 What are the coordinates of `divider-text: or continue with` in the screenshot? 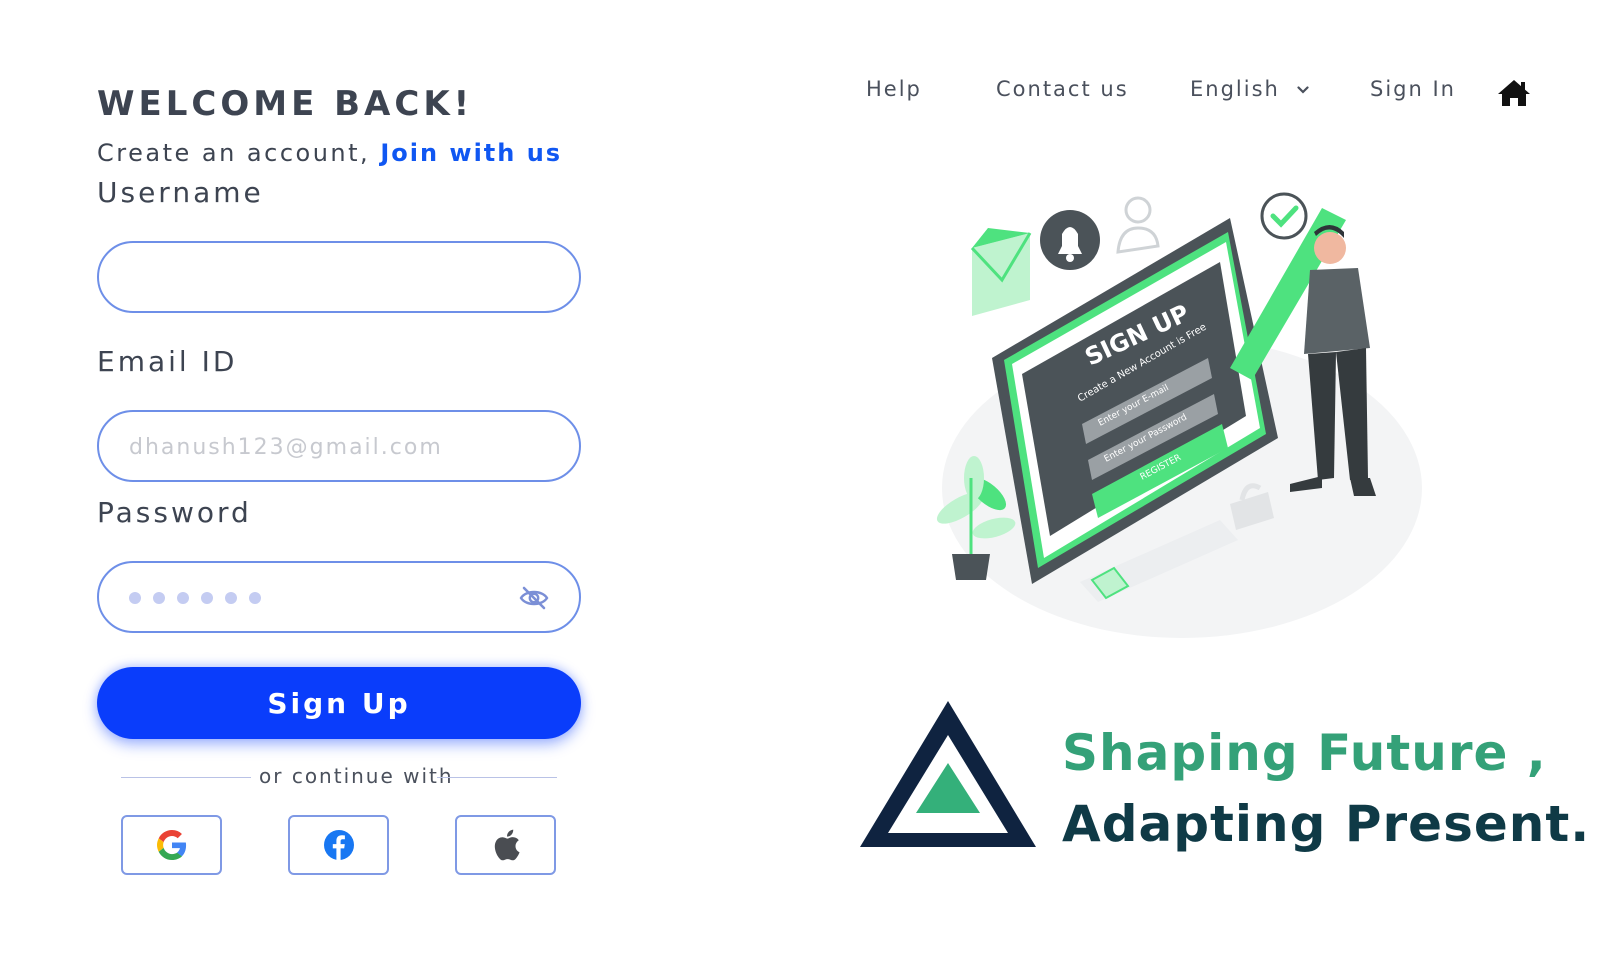 It's located at (356, 776).